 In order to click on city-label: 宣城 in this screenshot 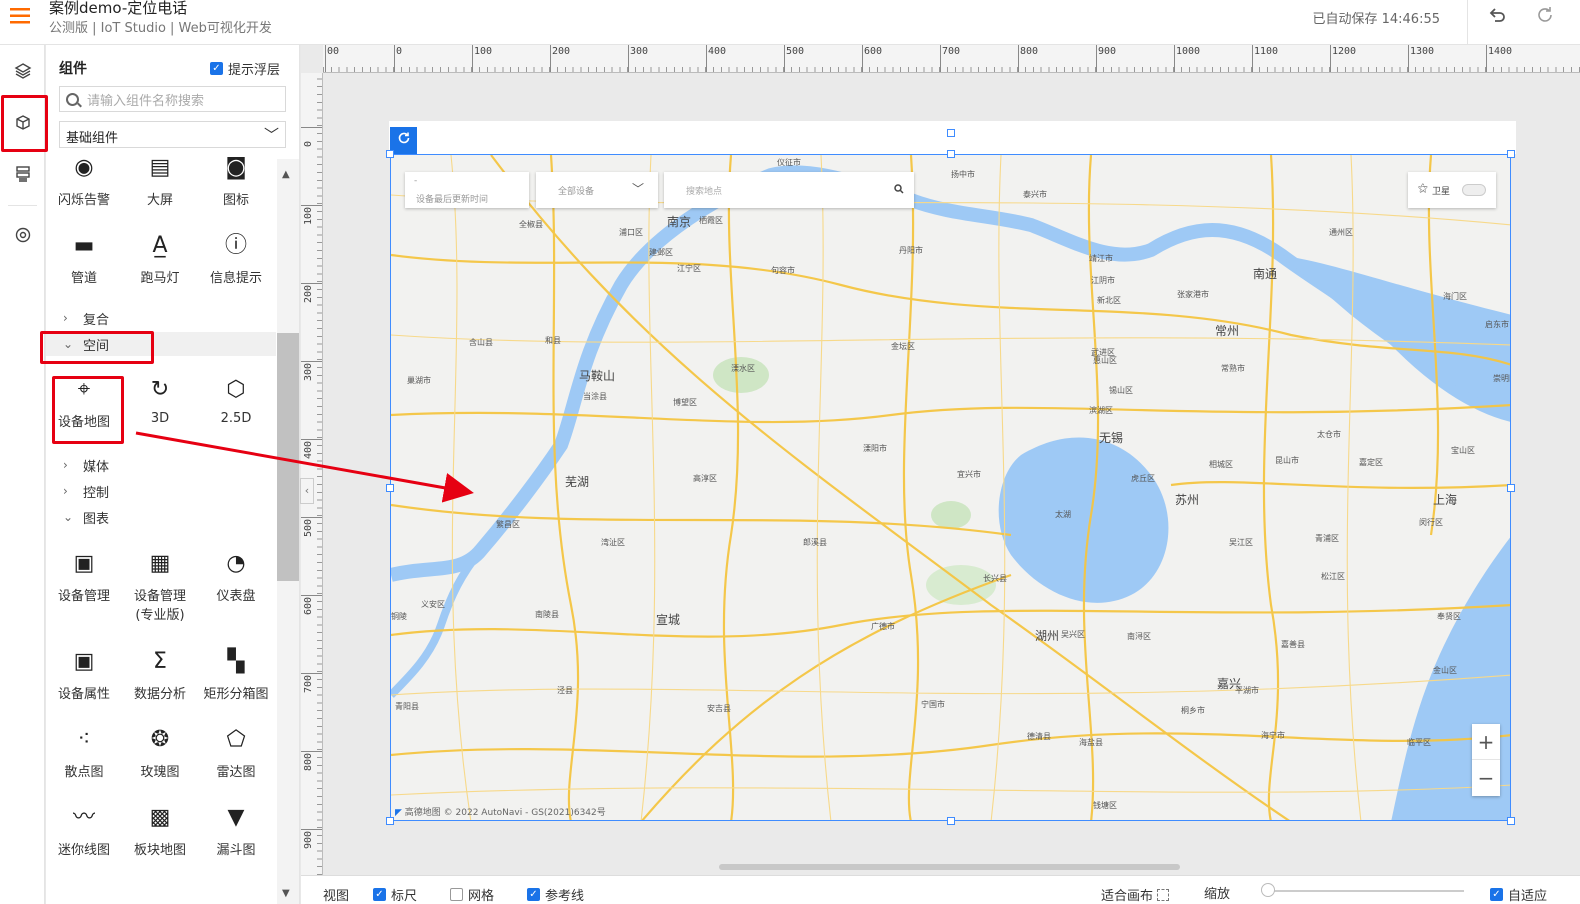, I will do `click(668, 620)`.